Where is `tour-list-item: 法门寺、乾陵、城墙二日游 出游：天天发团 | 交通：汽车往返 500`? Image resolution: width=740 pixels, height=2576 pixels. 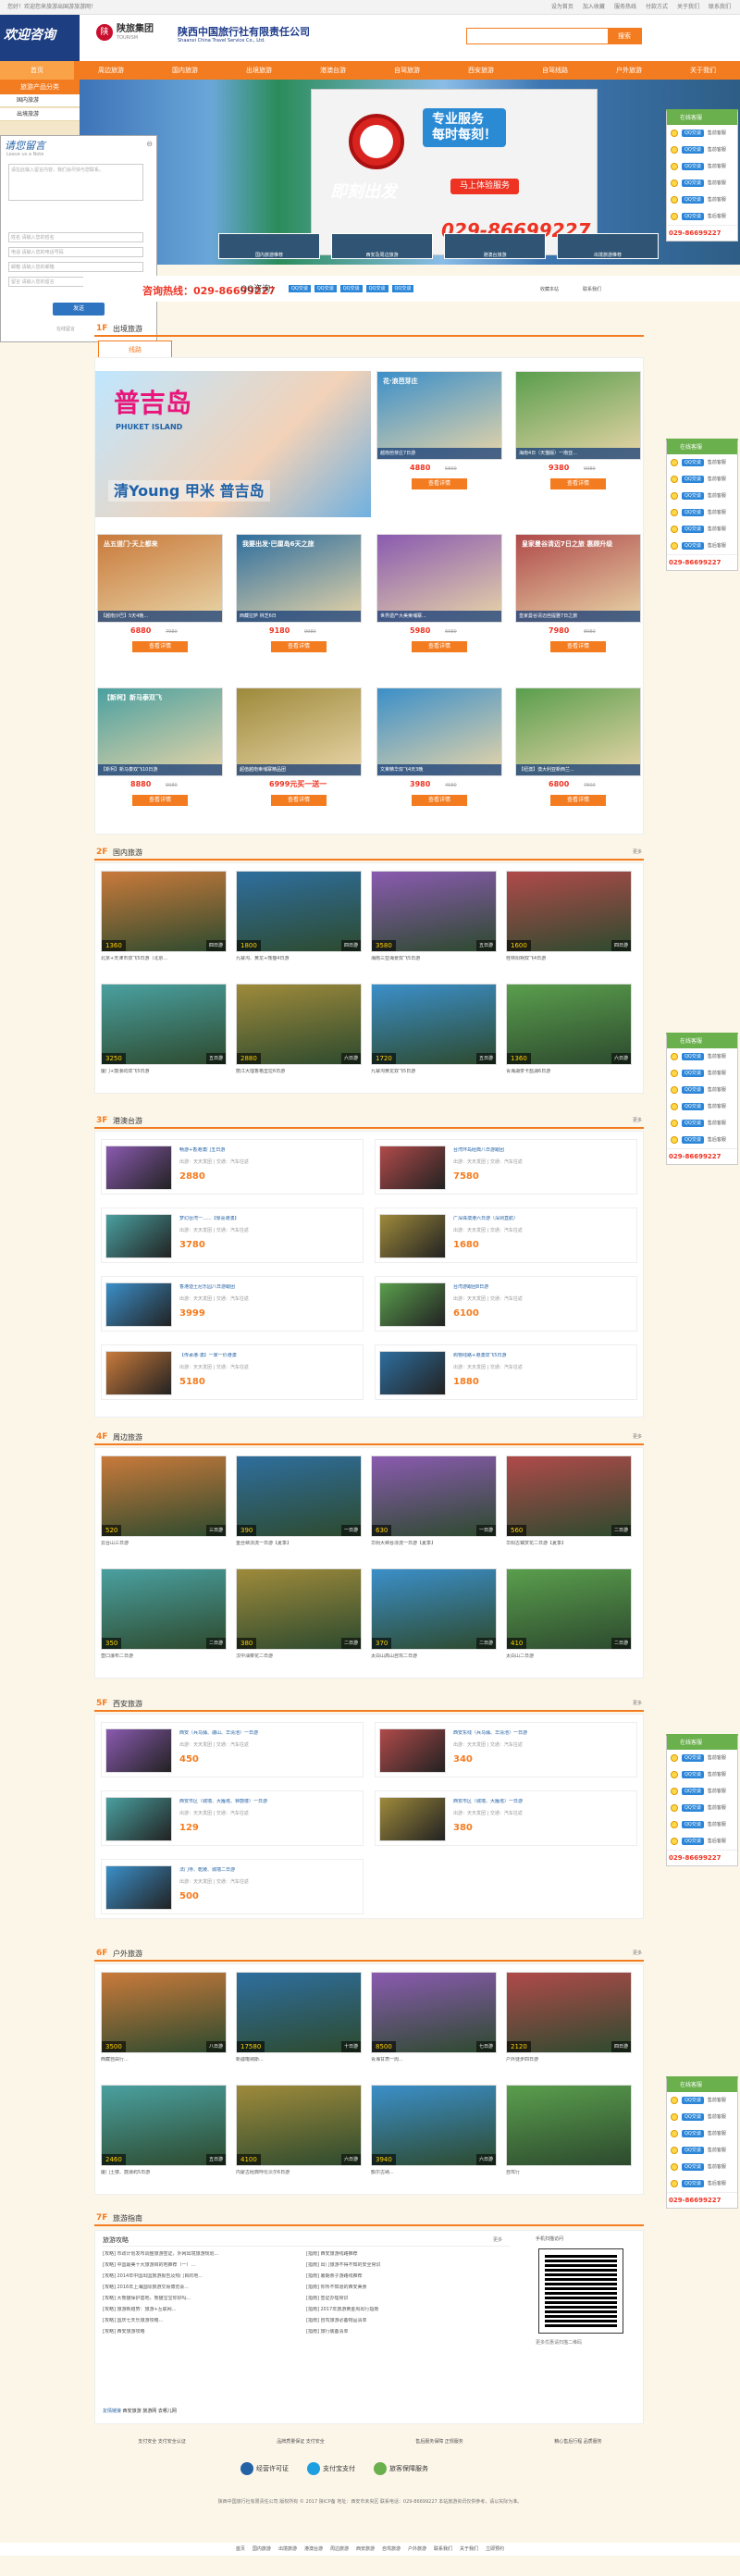
tour-list-item: 法门寺、乾陵、城墙二日游 出游：天天发团 | 交通：汽车往返 500 is located at coordinates (232, 1886).